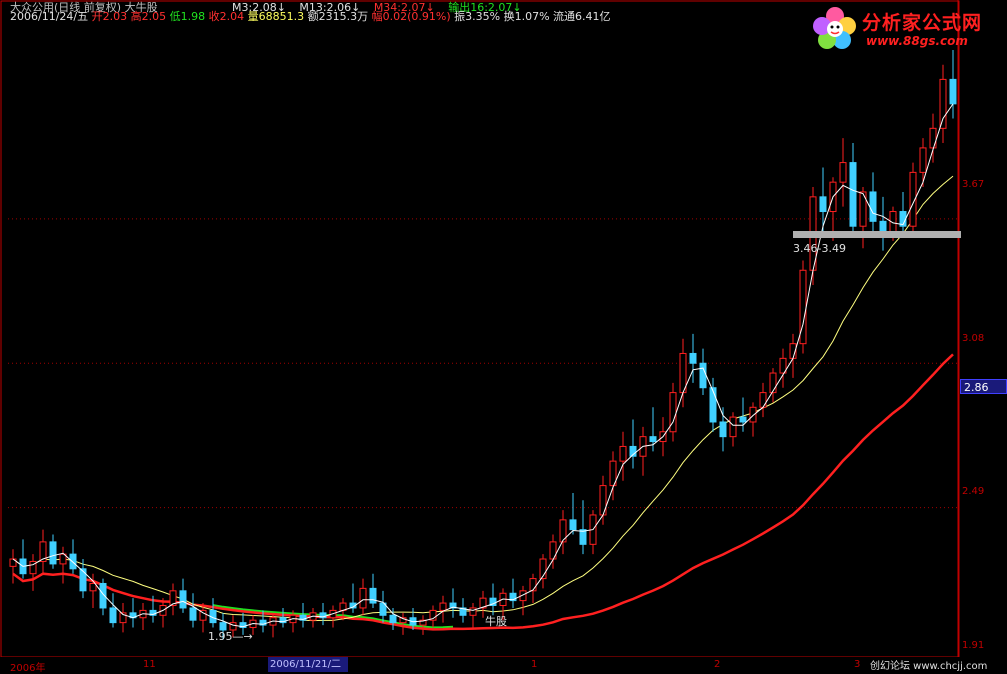 Image resolution: width=1007 pixels, height=674 pixels. Describe the element at coordinates (136, 16) in the screenshot. I see `high-label: 高` at that location.